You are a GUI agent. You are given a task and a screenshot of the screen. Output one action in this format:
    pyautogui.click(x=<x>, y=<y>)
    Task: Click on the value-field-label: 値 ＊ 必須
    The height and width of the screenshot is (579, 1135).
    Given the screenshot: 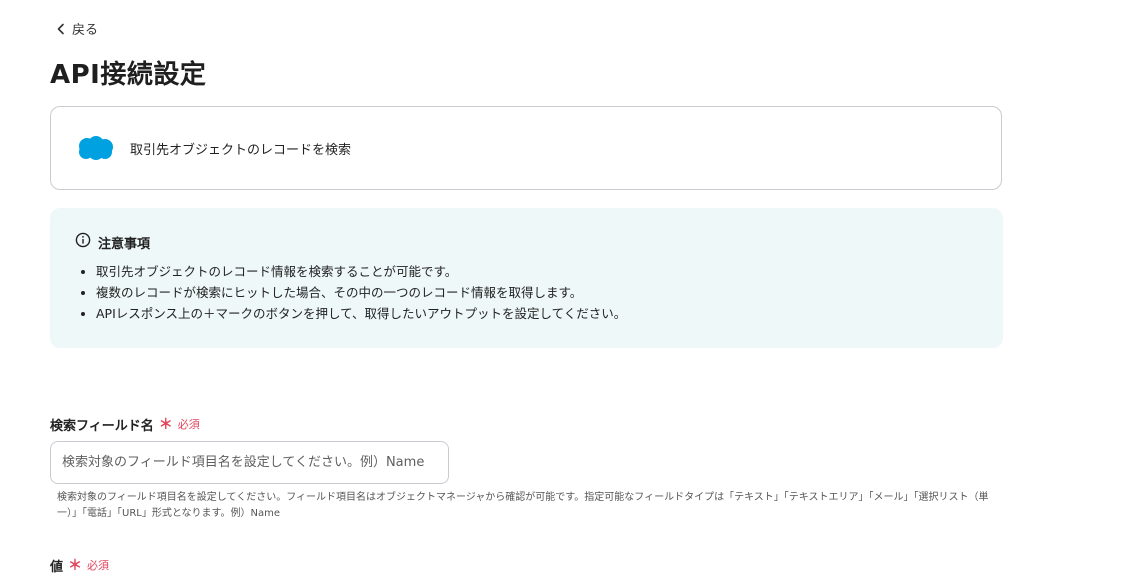 What is the action you would take?
    pyautogui.click(x=79, y=565)
    